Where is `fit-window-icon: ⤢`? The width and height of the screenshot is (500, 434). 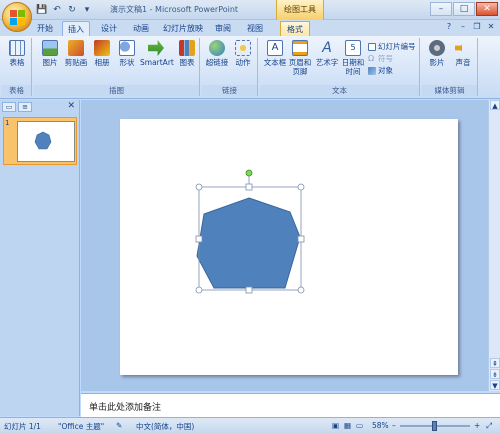
fit-window-icon: ⤢ is located at coordinates (489, 426).